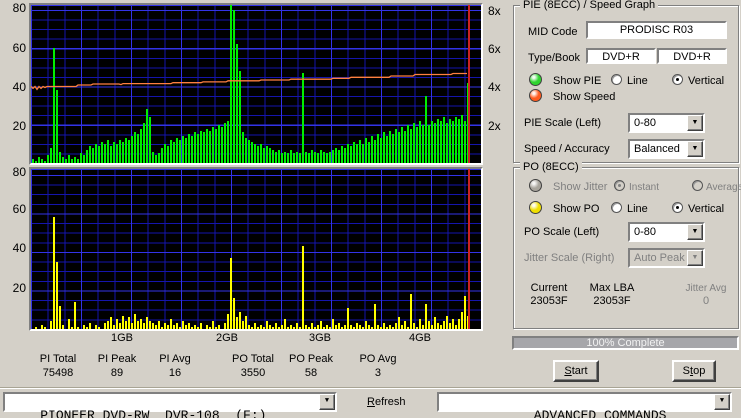  Describe the element at coordinates (666, 123) in the screenshot. I see `pie-scale-select: 0-80 ▼` at that location.